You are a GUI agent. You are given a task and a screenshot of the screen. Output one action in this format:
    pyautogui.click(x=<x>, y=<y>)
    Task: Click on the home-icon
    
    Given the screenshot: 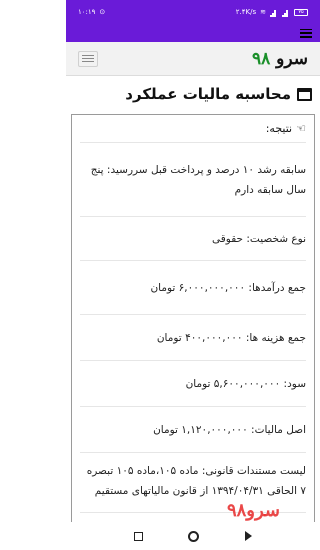 What is the action you would take?
    pyautogui.click(x=194, y=536)
    